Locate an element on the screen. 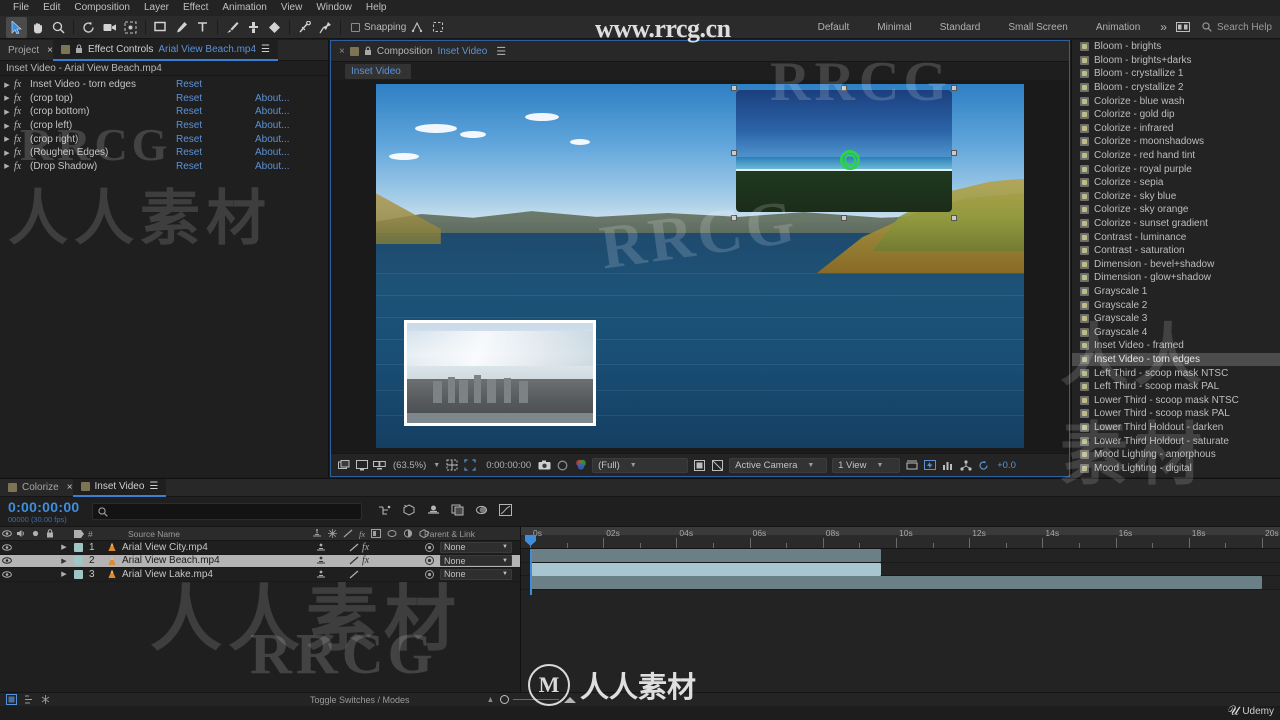  preset-item: Contrast - saturation is located at coordinates (1176, 251).